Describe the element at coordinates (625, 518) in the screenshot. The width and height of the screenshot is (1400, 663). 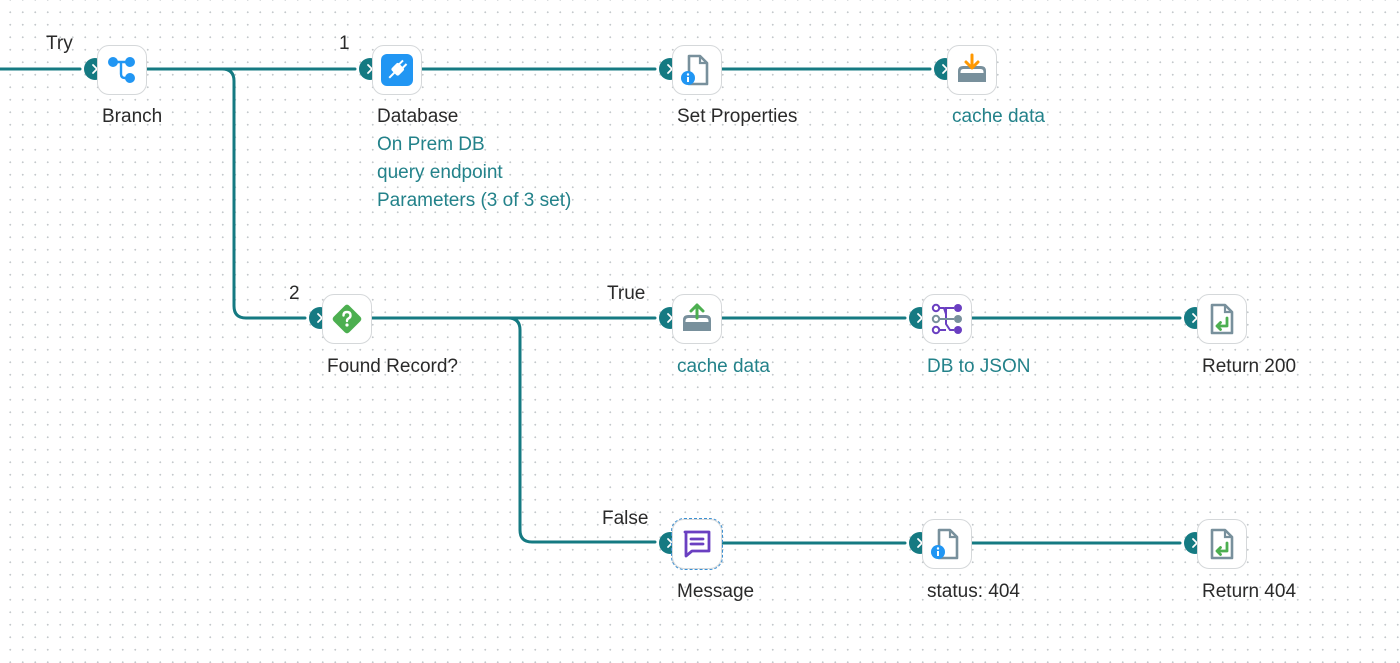
I see `edge-label-false: False` at that location.